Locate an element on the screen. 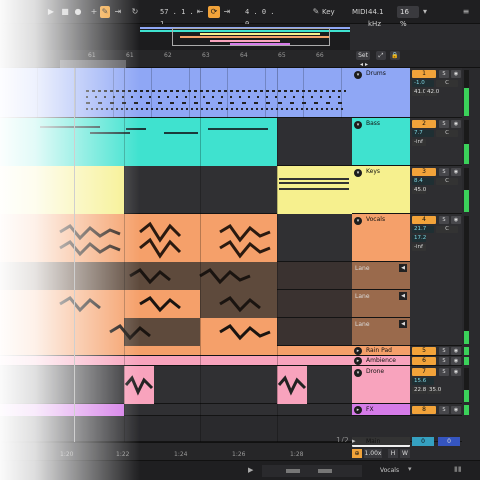 This screenshot has height=480, width=480. track-header-take-3: Lane ◀ is located at coordinates (381, 332).